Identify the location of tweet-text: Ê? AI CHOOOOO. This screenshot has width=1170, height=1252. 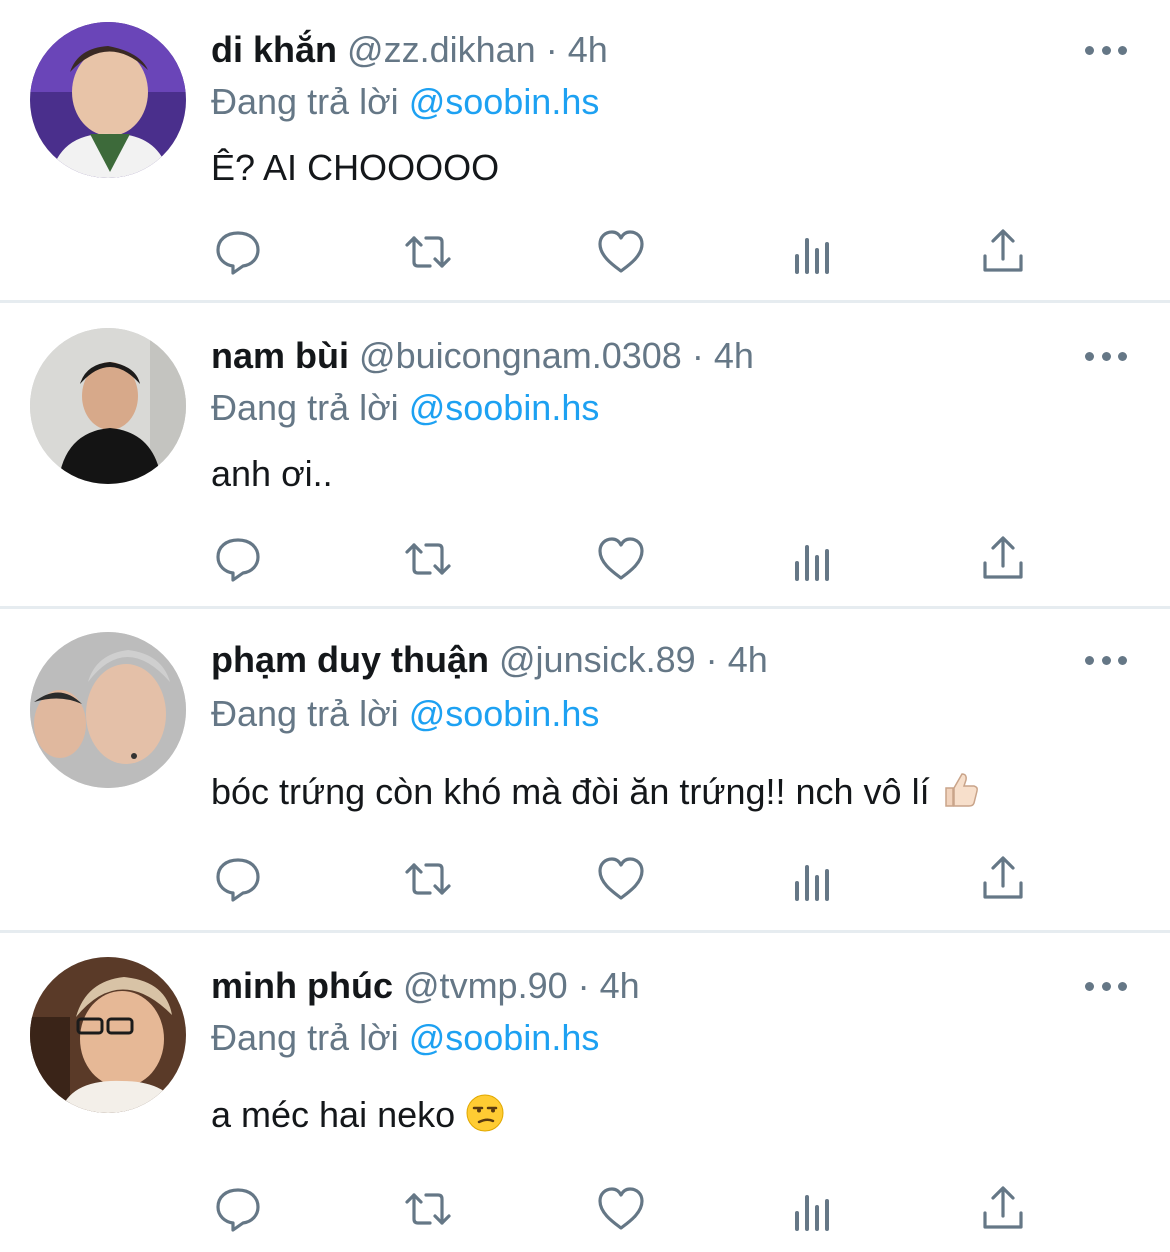
(355, 167).